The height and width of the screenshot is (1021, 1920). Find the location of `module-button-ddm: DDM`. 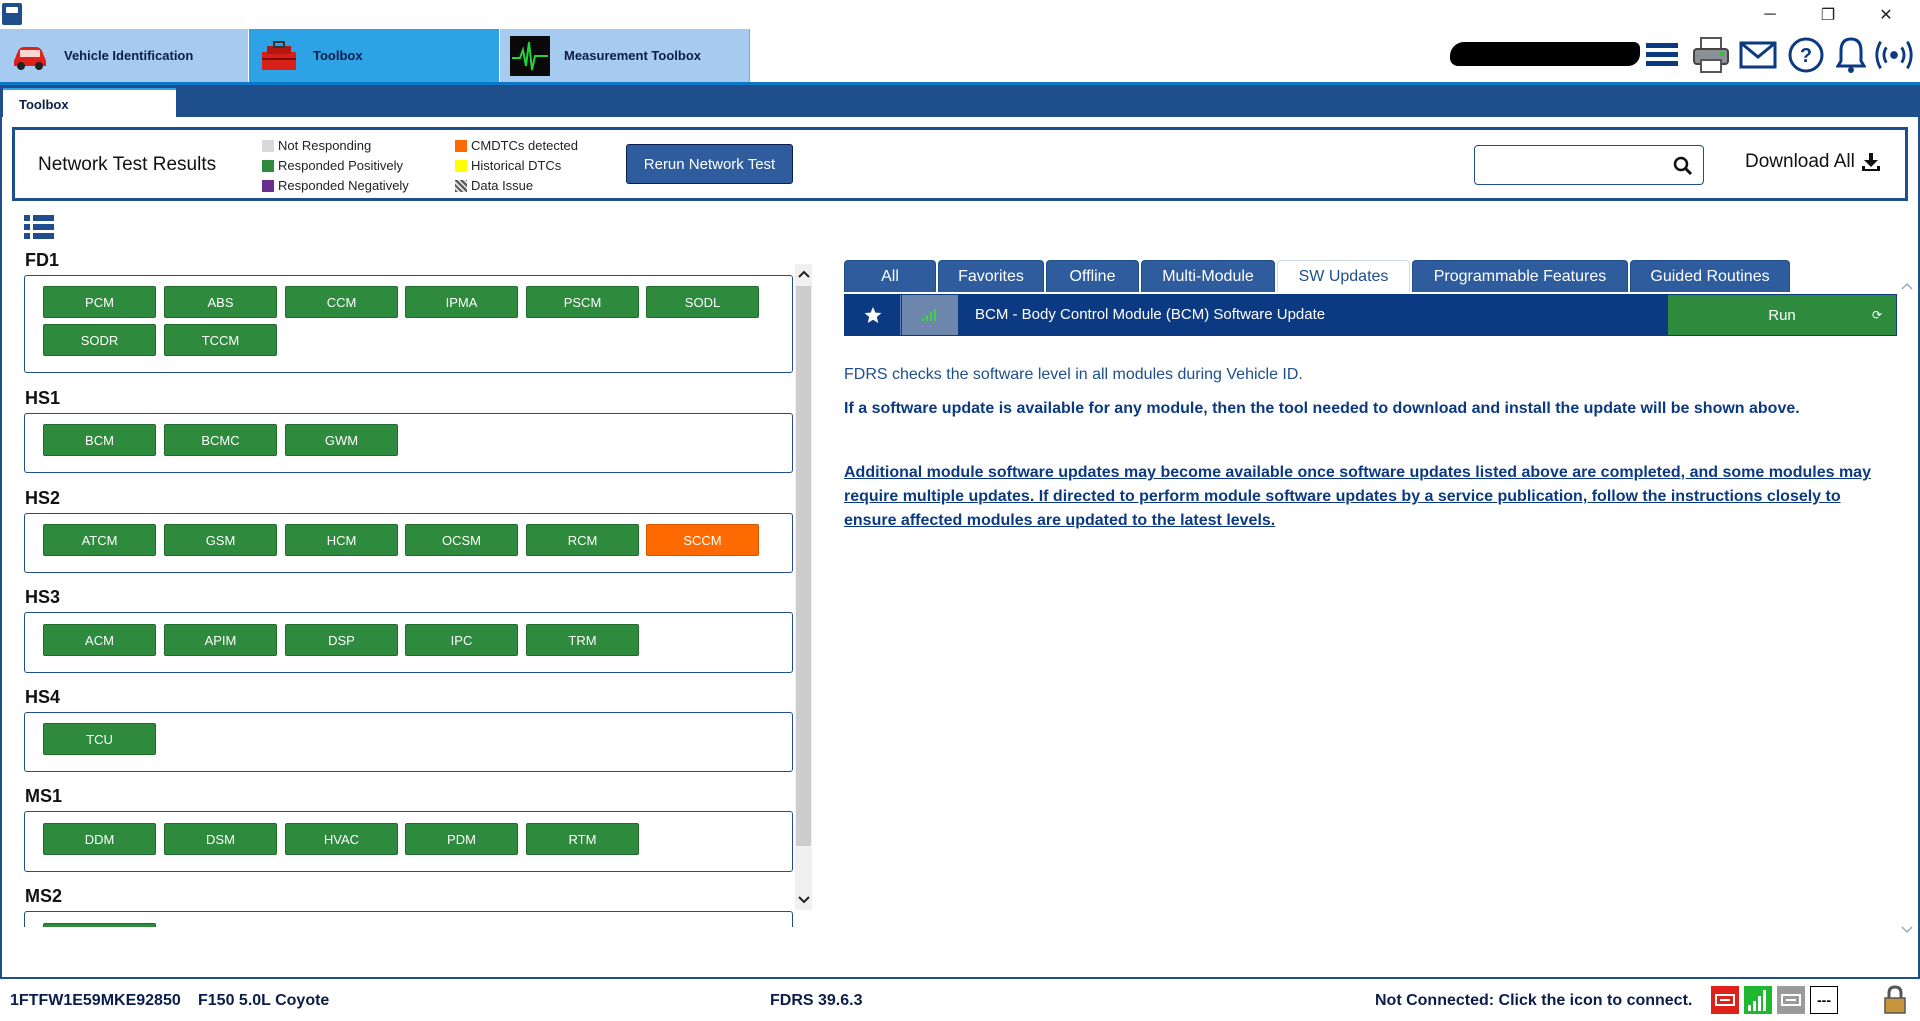

module-button-ddm: DDM is located at coordinates (99, 839).